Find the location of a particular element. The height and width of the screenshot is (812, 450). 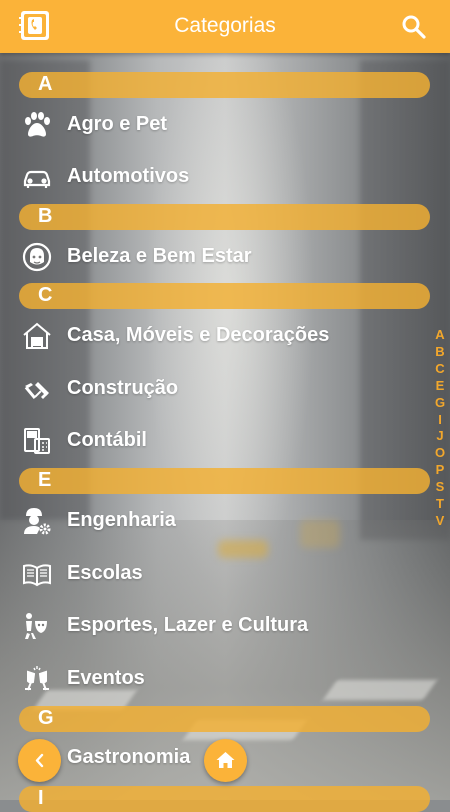

index-letter-p: P is located at coordinates (440, 470).